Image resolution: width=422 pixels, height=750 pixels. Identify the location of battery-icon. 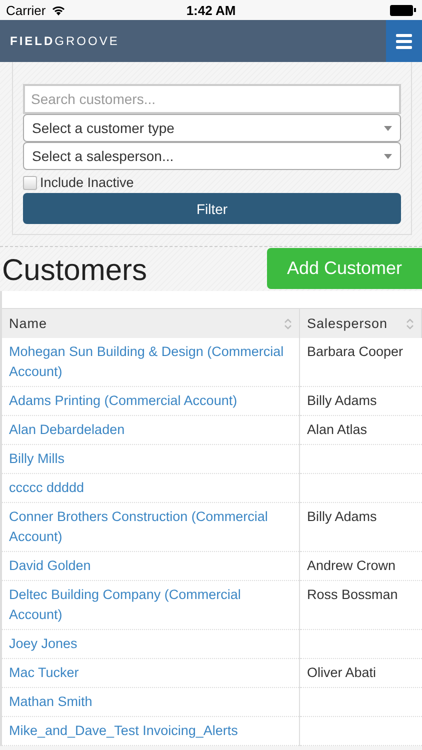
(403, 10).